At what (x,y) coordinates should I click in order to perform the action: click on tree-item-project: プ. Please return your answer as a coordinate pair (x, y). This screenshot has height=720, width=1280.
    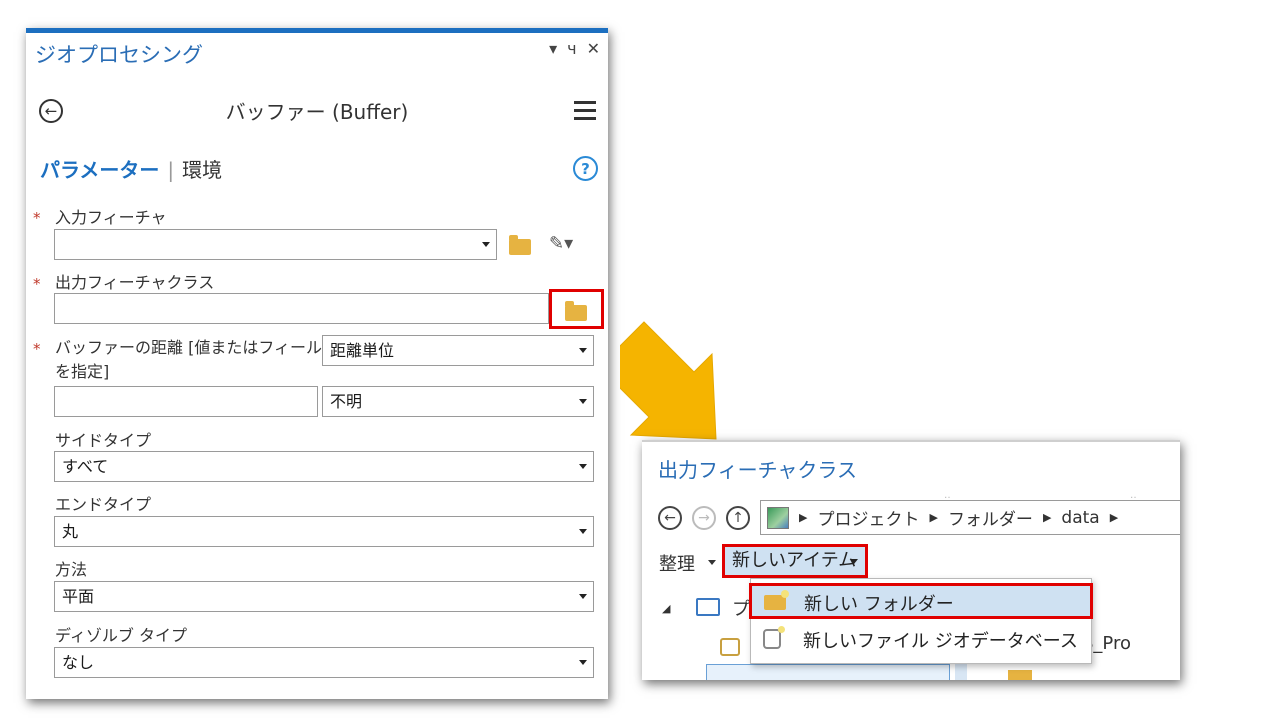
    Looking at the image, I should click on (741, 608).